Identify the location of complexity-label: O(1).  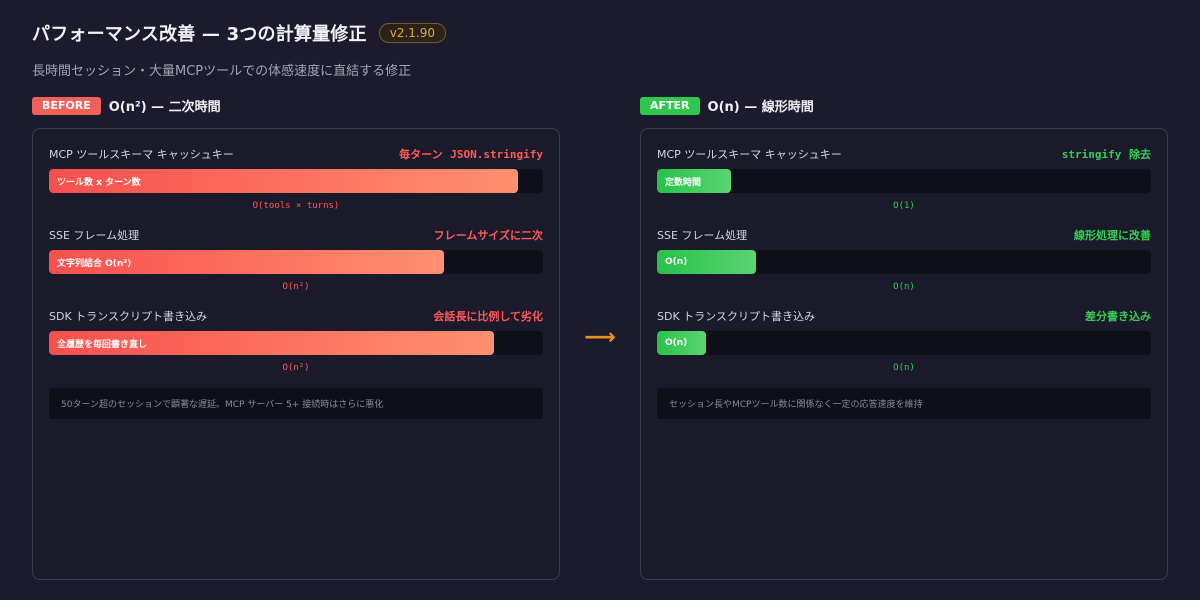
(904, 206).